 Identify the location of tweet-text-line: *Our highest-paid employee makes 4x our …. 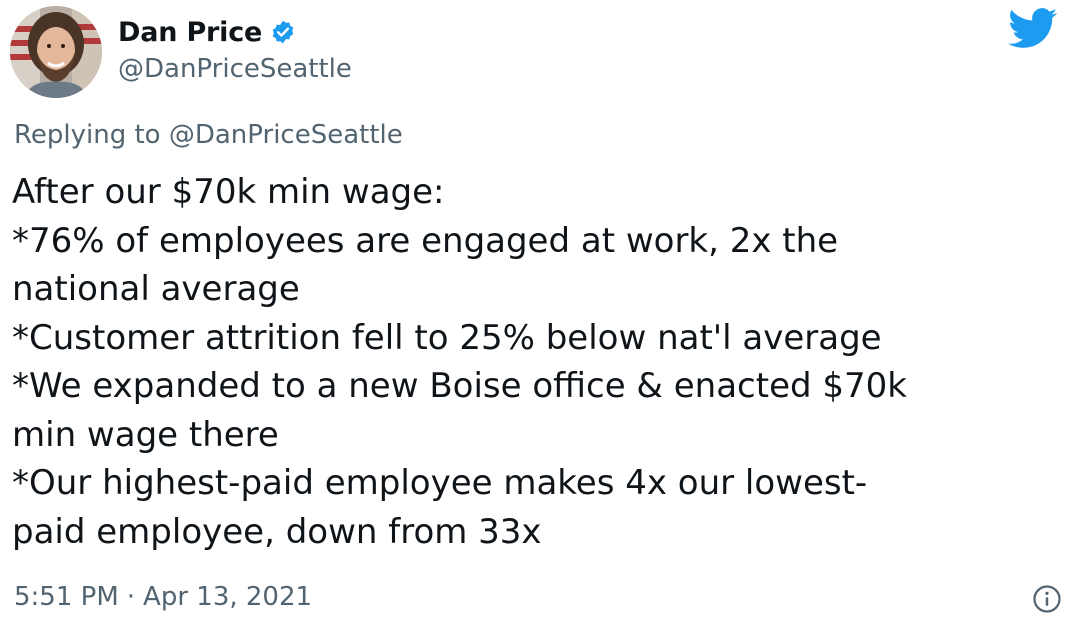
(440, 483).